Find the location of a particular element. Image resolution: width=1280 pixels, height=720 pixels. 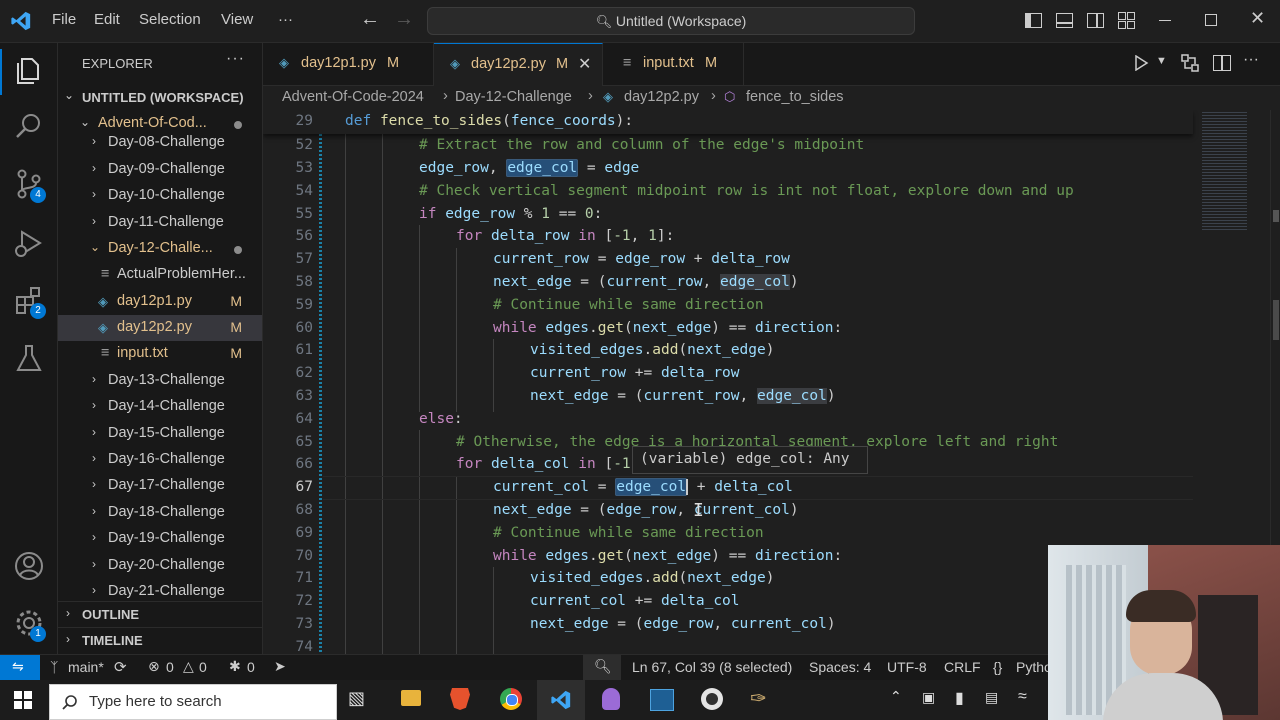

tab-day12p2-active: ◈ day12p2.py M ✕ is located at coordinates (518, 64).